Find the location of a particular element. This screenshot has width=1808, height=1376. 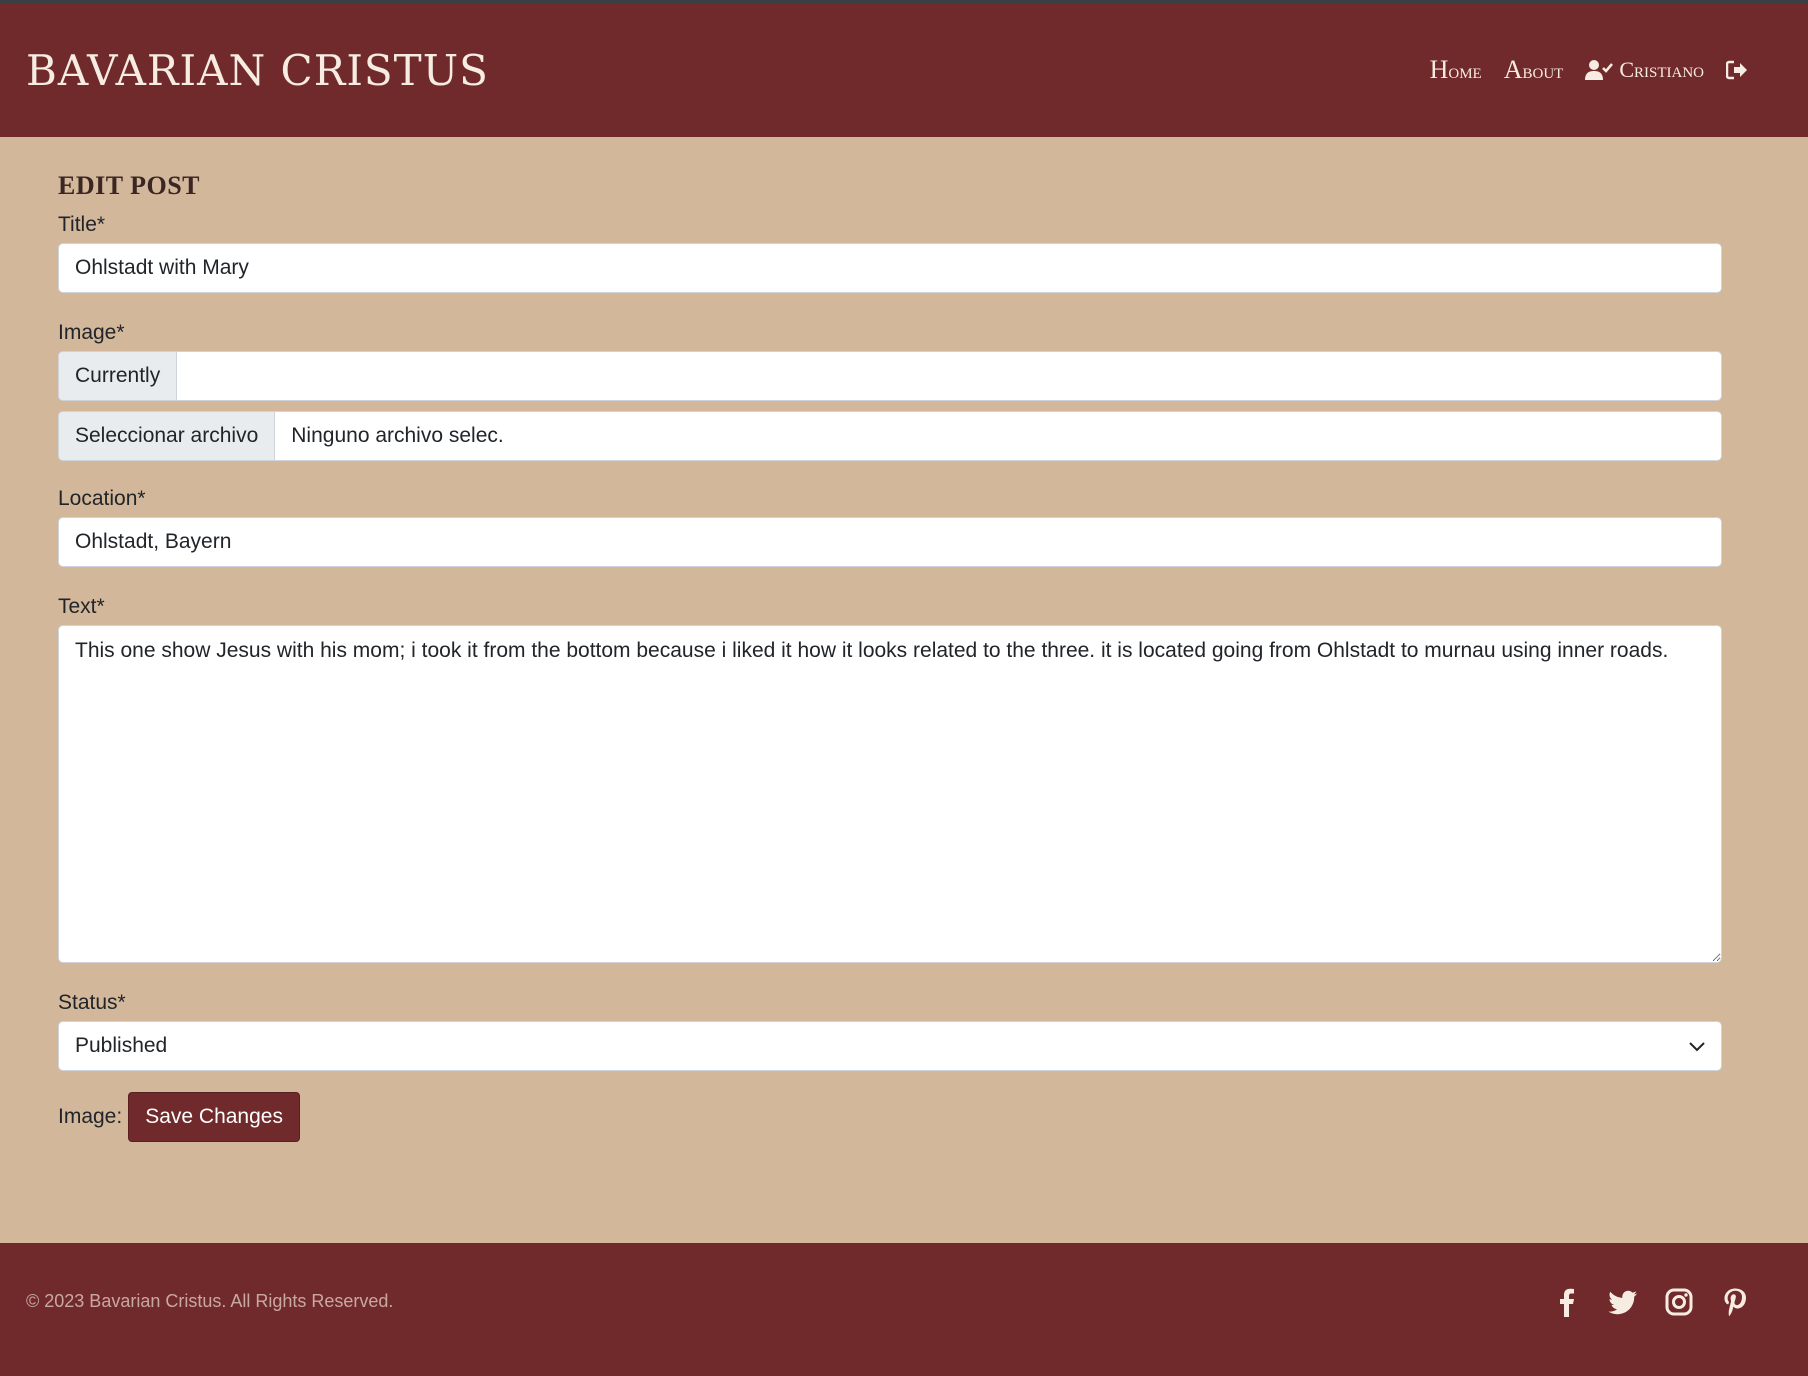

title-input: Ohlstadt with Mary is located at coordinates (890, 268).